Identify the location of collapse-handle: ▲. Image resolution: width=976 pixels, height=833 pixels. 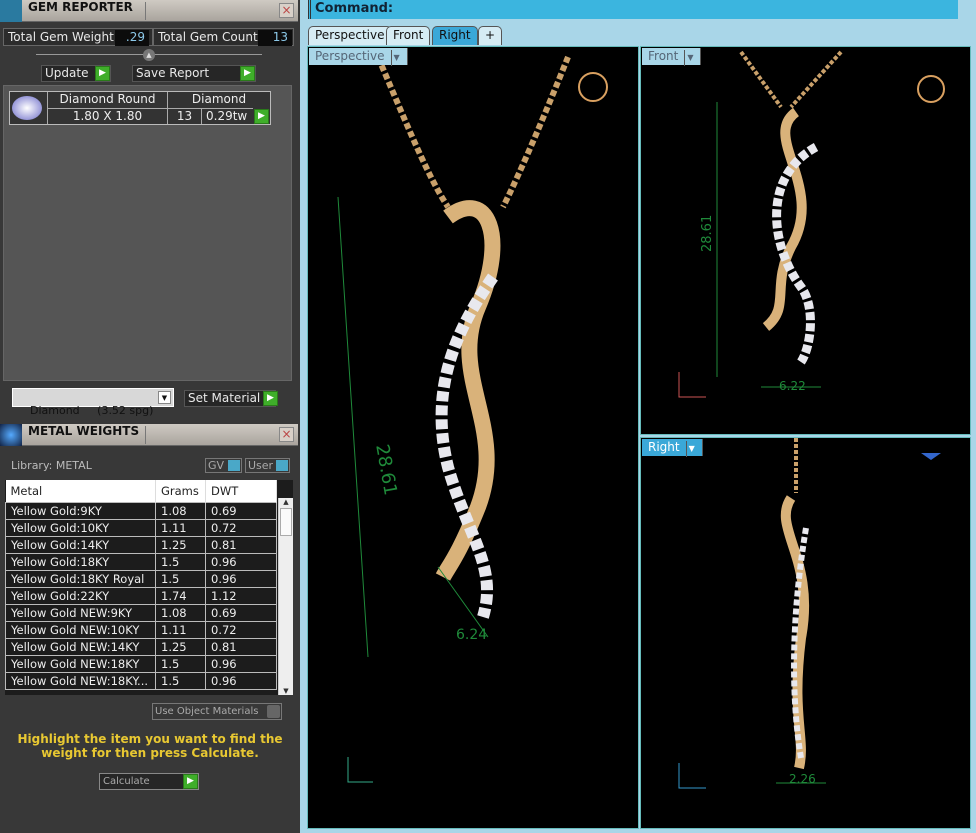
(149, 55).